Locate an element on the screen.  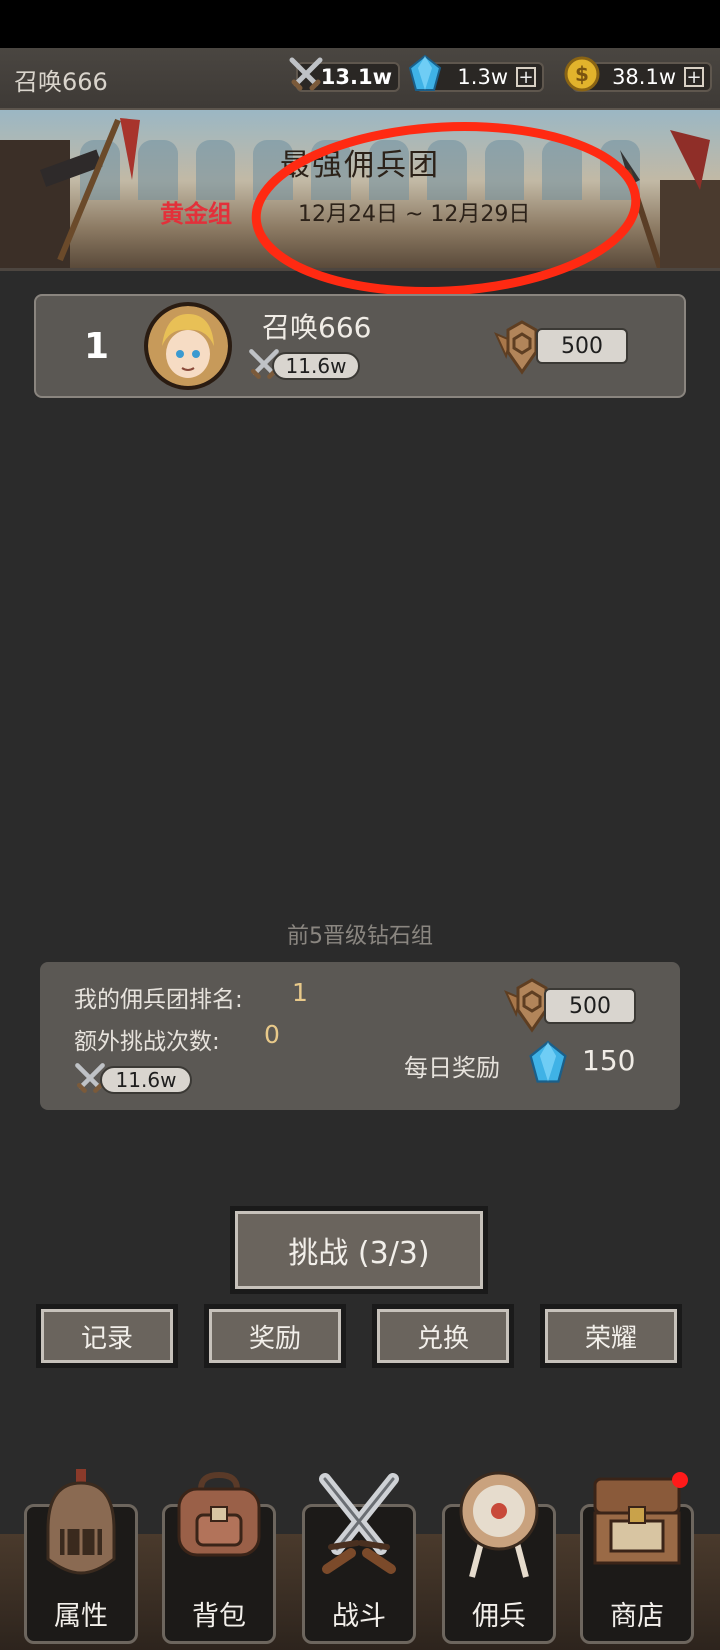
reward-button-label: 奖励 is located at coordinates (275, 1336).